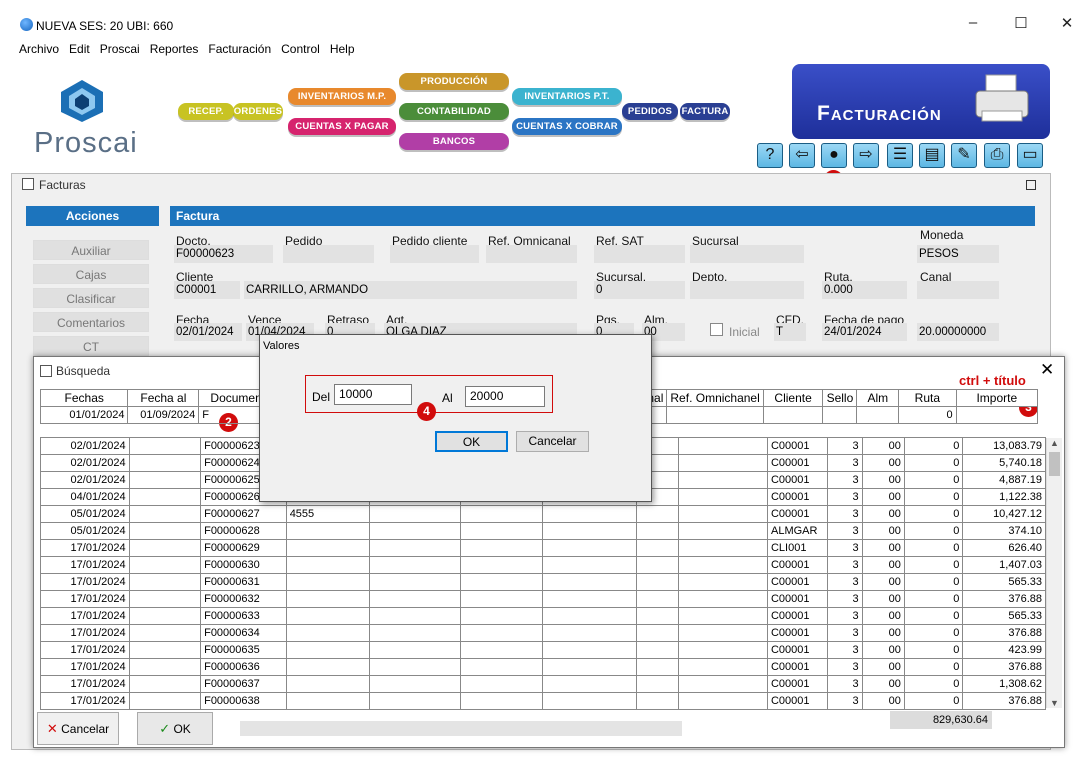  I want to click on menu-reportes: Reportes, so click(174, 49).